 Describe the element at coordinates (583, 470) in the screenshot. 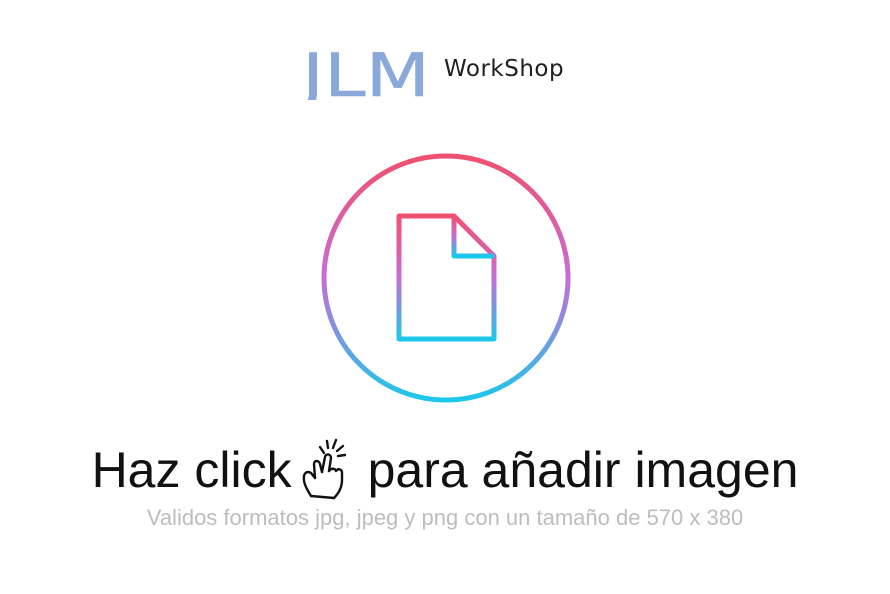

I see `headline-text-end: para añadir imagen` at that location.